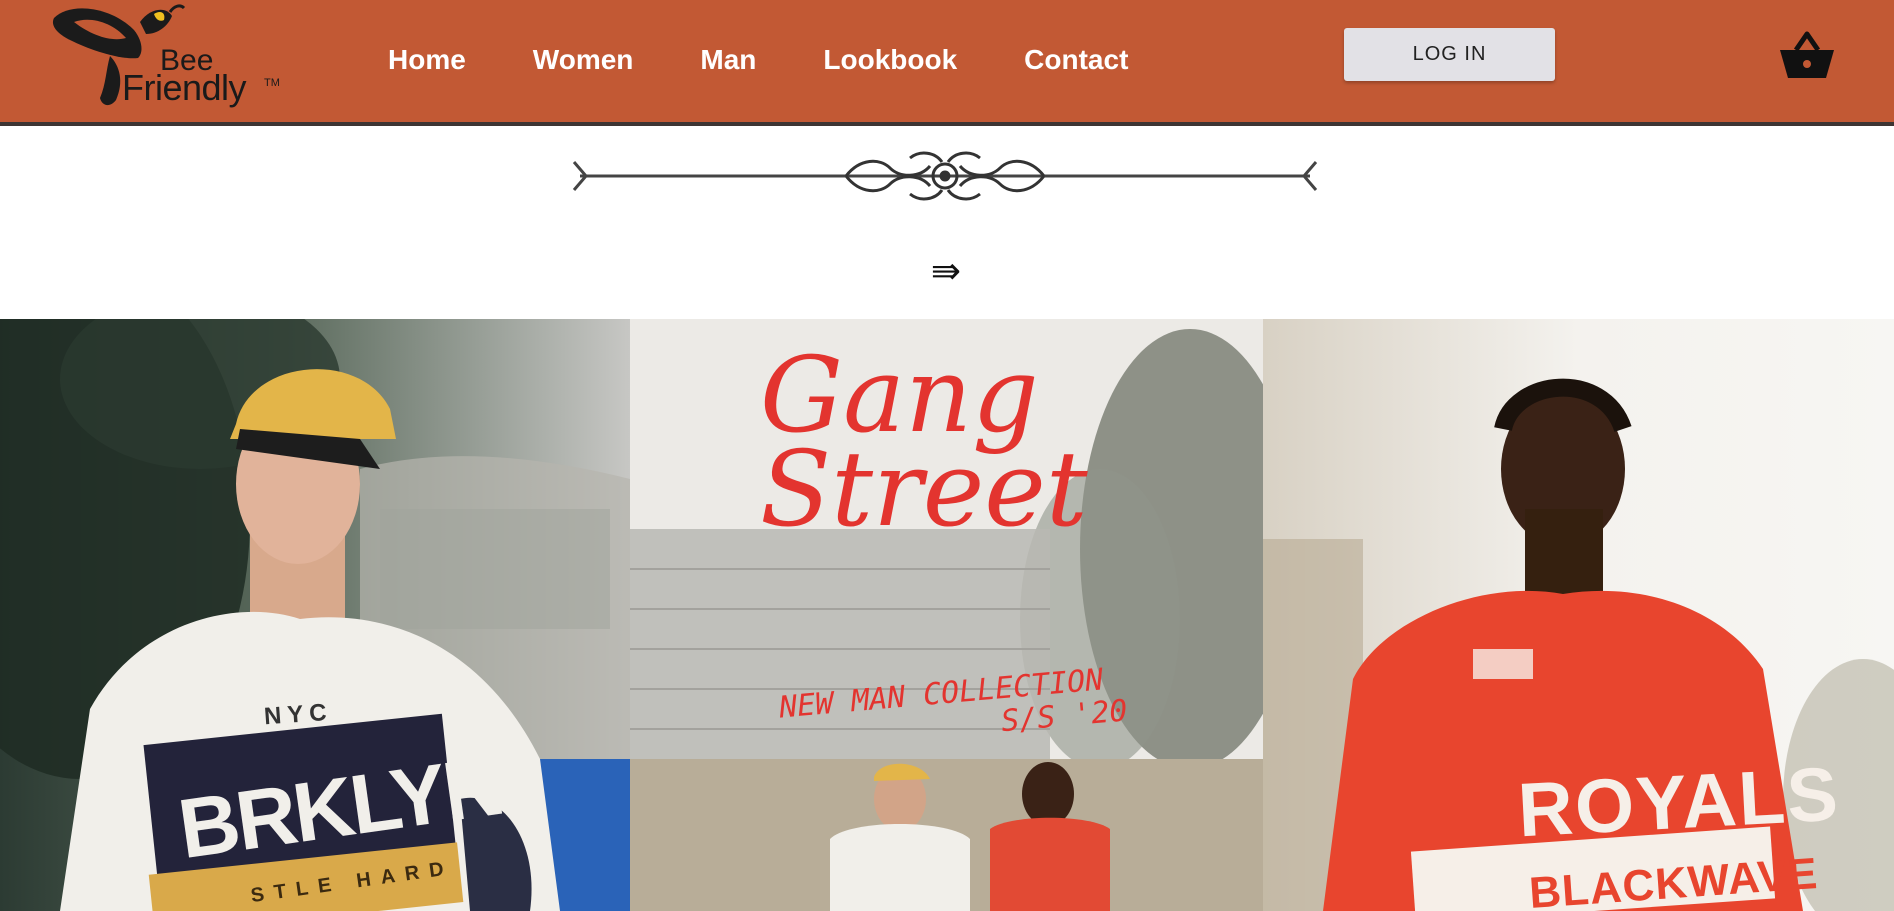 The image size is (1894, 911). What do you see at coordinates (298, 714) in the screenshot?
I see `tshirt-text-nyc: NYC` at bounding box center [298, 714].